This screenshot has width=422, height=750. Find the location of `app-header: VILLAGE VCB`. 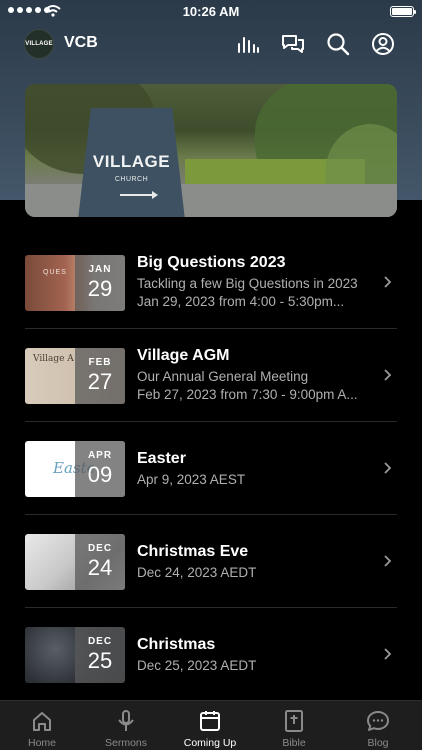

app-header: VILLAGE VCB is located at coordinates (211, 44).